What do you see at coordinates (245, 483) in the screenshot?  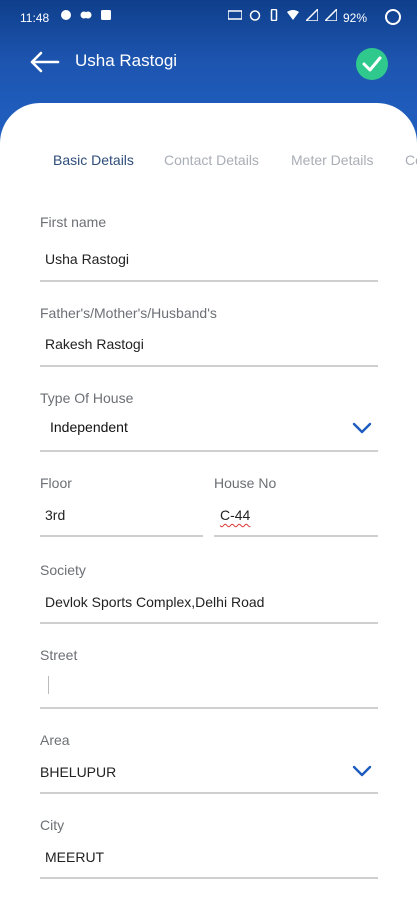 I see `house-no-label: House No` at bounding box center [245, 483].